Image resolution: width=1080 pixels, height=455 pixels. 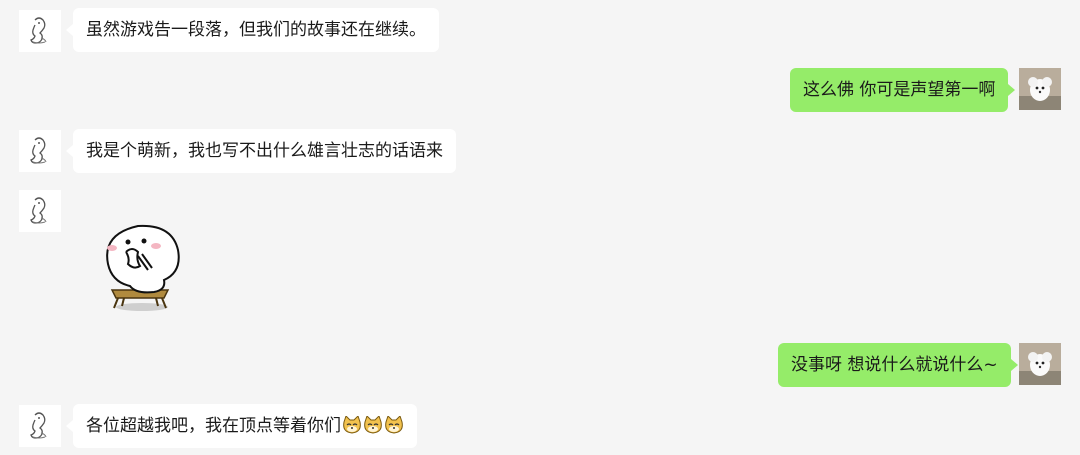 What do you see at coordinates (213, 426) in the screenshot?
I see `message-text: 各位超越我吧，我在顶点等着你们` at bounding box center [213, 426].